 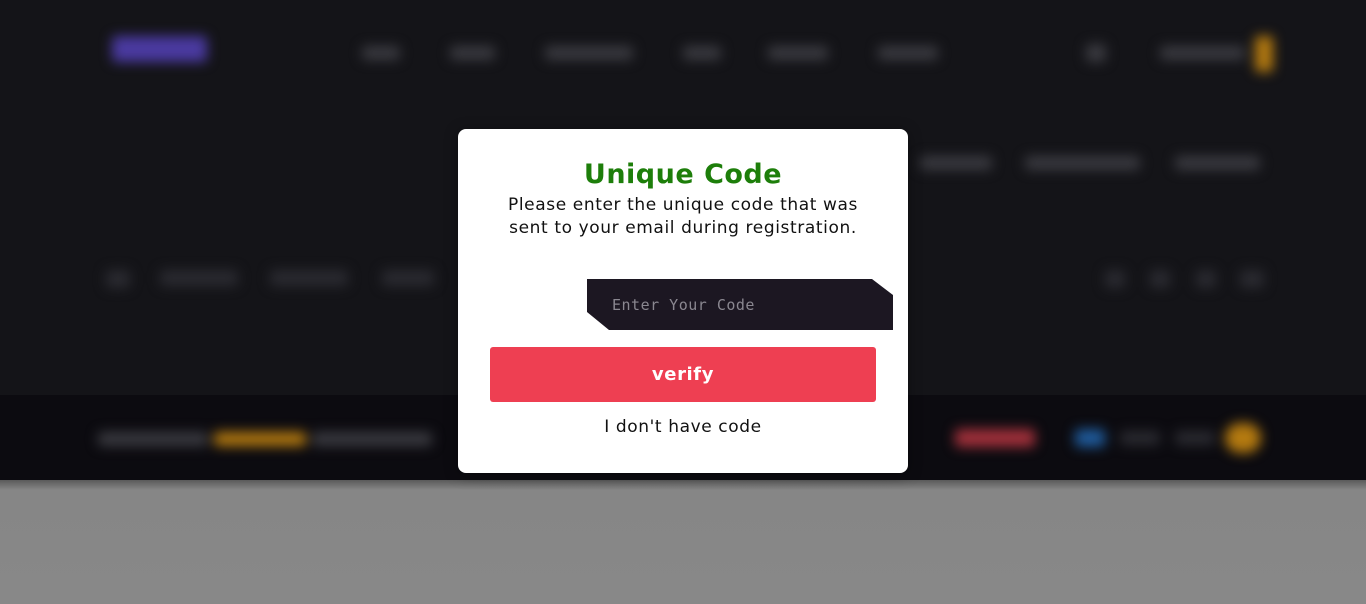 I want to click on grid-icon, so click(x=118, y=279).